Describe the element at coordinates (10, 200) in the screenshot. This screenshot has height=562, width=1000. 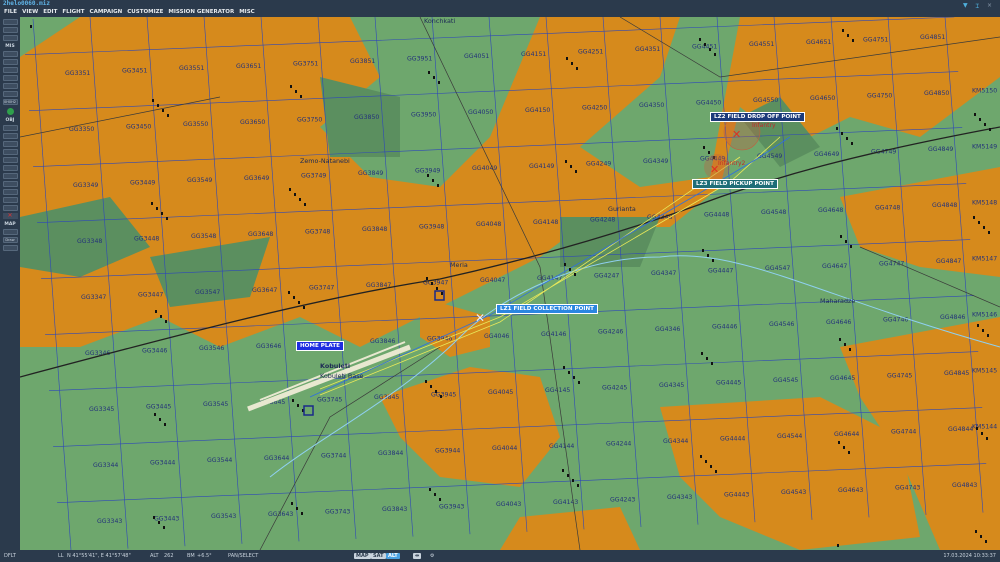
I see `init-point-button` at that location.